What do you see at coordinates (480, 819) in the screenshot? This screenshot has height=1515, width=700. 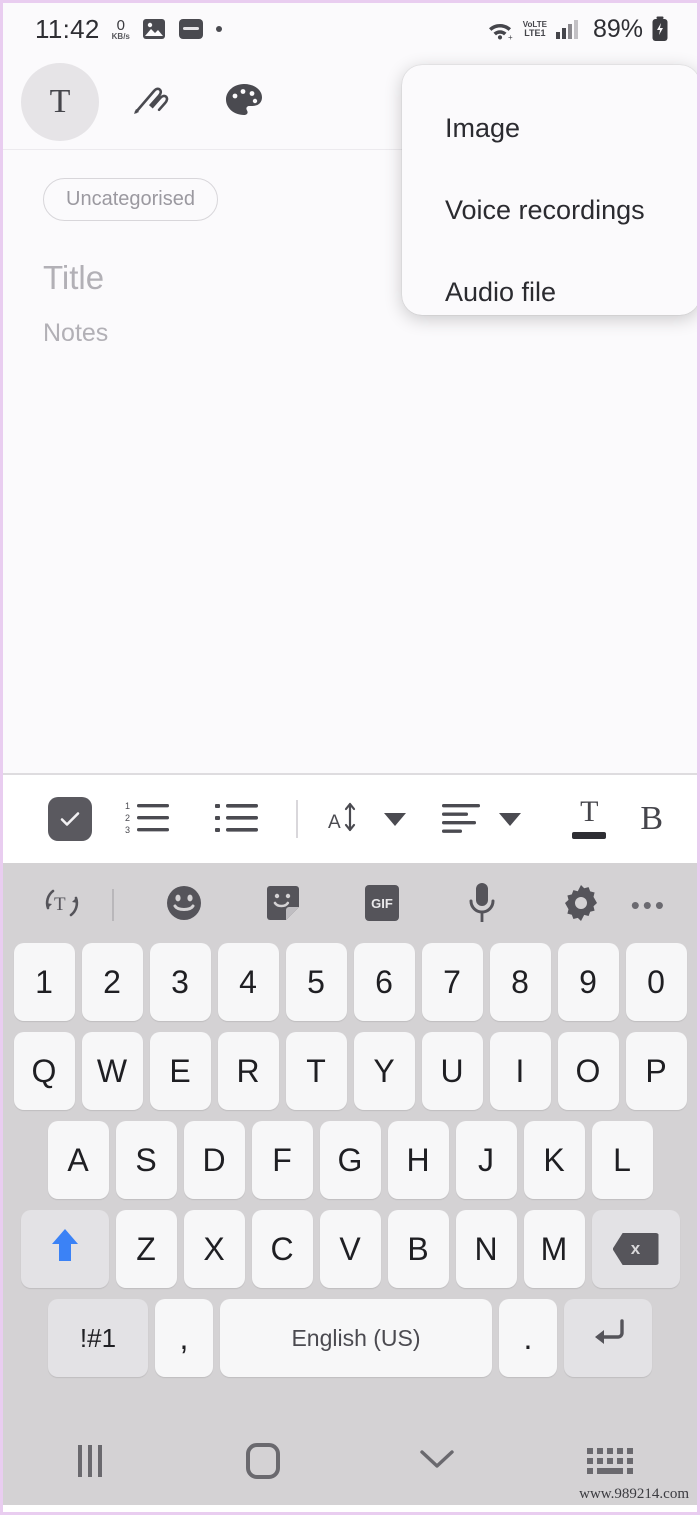 I see `alignment-button` at bounding box center [480, 819].